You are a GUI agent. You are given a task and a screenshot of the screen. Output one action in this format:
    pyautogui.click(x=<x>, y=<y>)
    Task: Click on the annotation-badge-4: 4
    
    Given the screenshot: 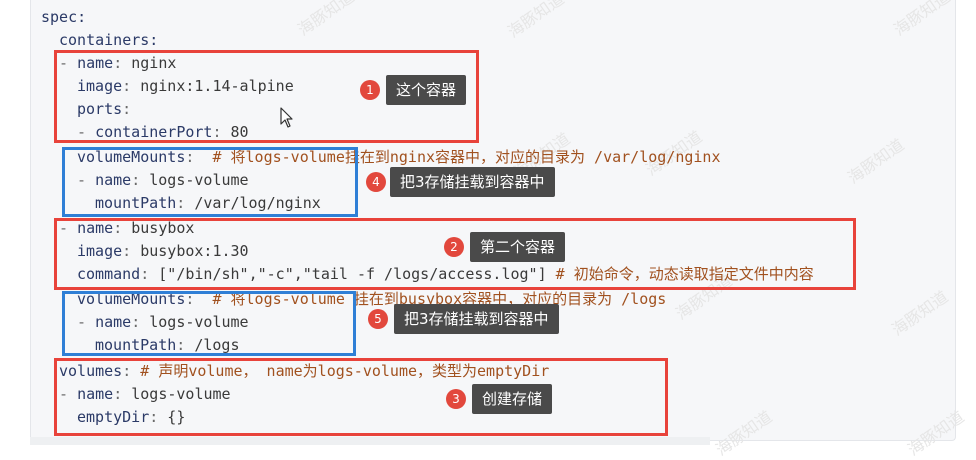 What is the action you would take?
    pyautogui.click(x=376, y=182)
    